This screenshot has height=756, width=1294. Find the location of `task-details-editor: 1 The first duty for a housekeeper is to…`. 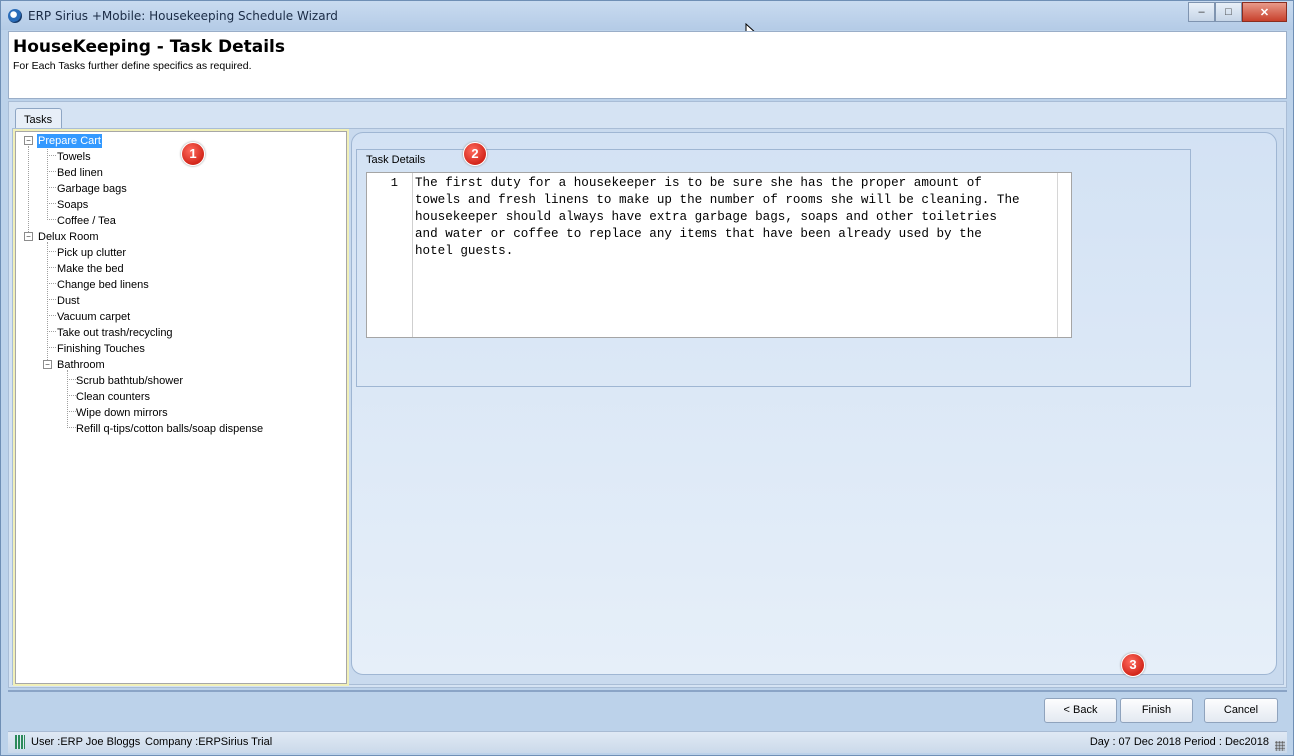

task-details-editor: 1 The first duty for a housekeeper is to… is located at coordinates (719, 255).